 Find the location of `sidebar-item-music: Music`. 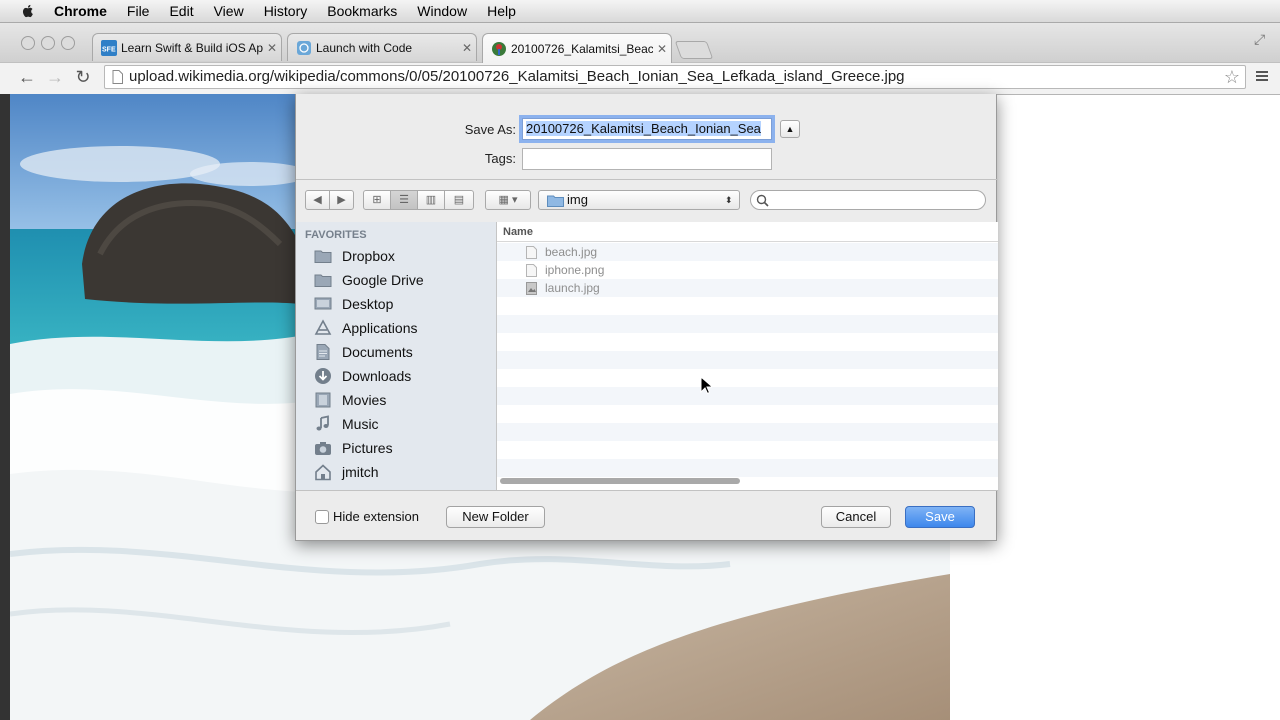

sidebar-item-music: Music is located at coordinates (396, 424).